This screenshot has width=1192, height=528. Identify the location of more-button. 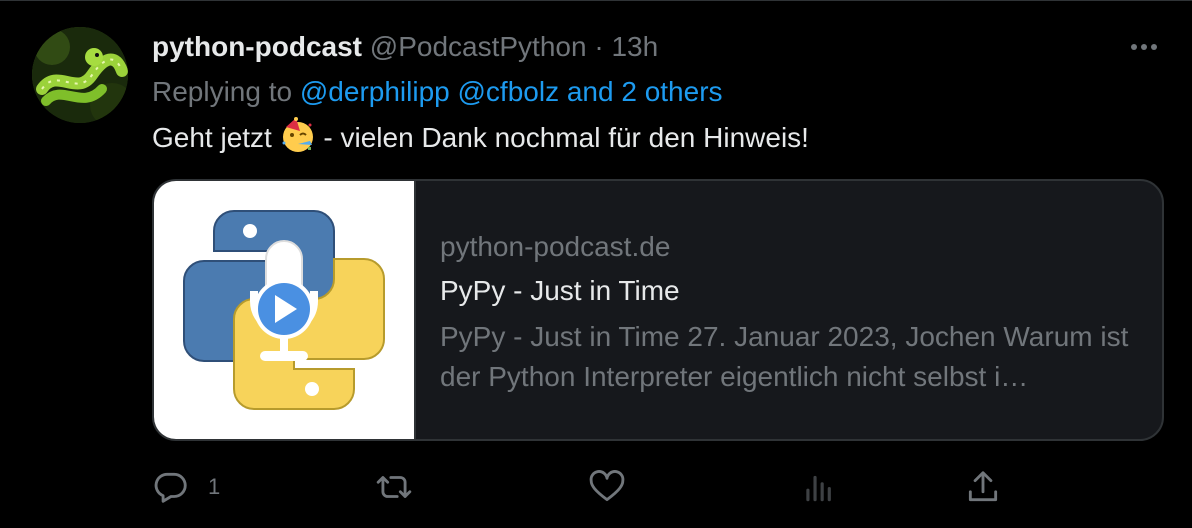
(1144, 47).